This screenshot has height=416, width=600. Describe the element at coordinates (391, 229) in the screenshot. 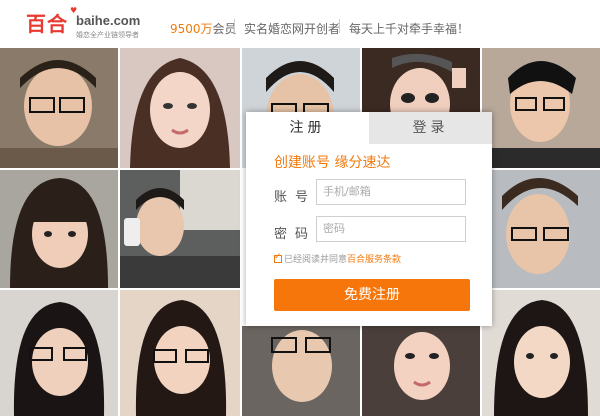

I see `password-input: 密码` at that location.